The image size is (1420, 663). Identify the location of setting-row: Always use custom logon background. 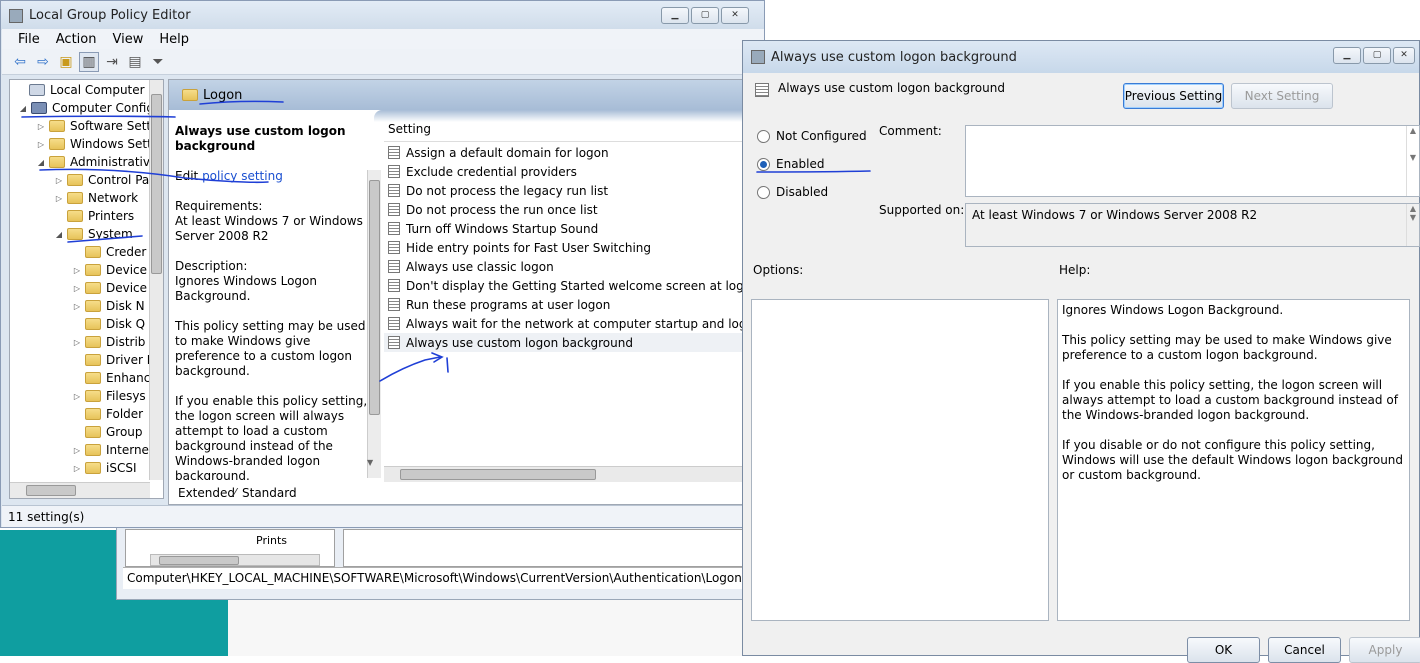
(573, 342).